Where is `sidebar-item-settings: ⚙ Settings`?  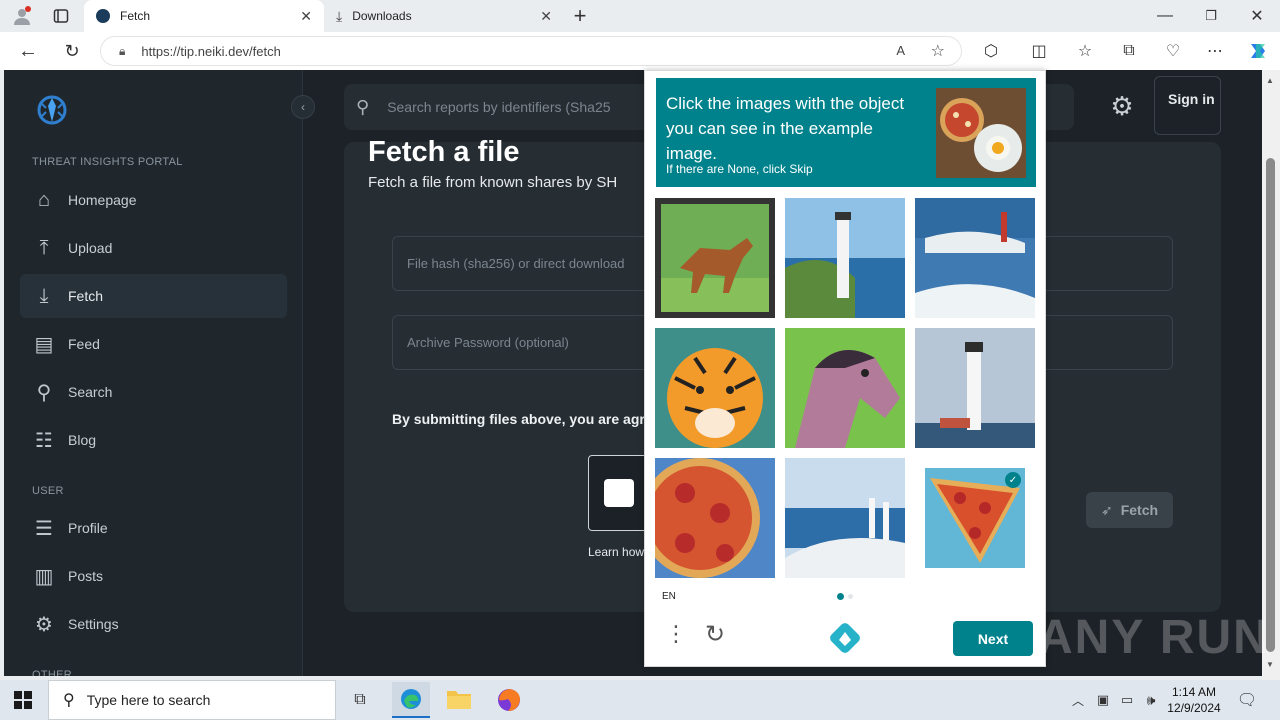 sidebar-item-settings: ⚙ Settings is located at coordinates (153, 624).